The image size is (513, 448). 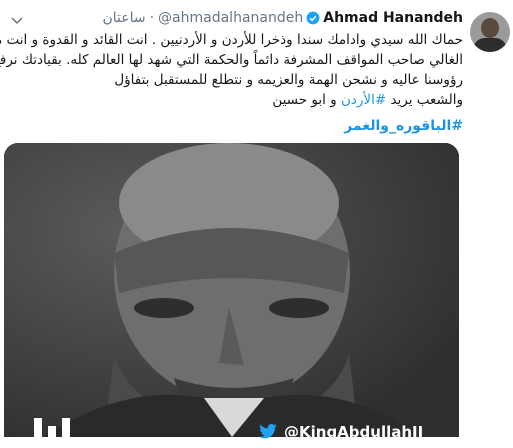 What do you see at coordinates (490, 45) in the screenshot?
I see `avatar-body` at bounding box center [490, 45].